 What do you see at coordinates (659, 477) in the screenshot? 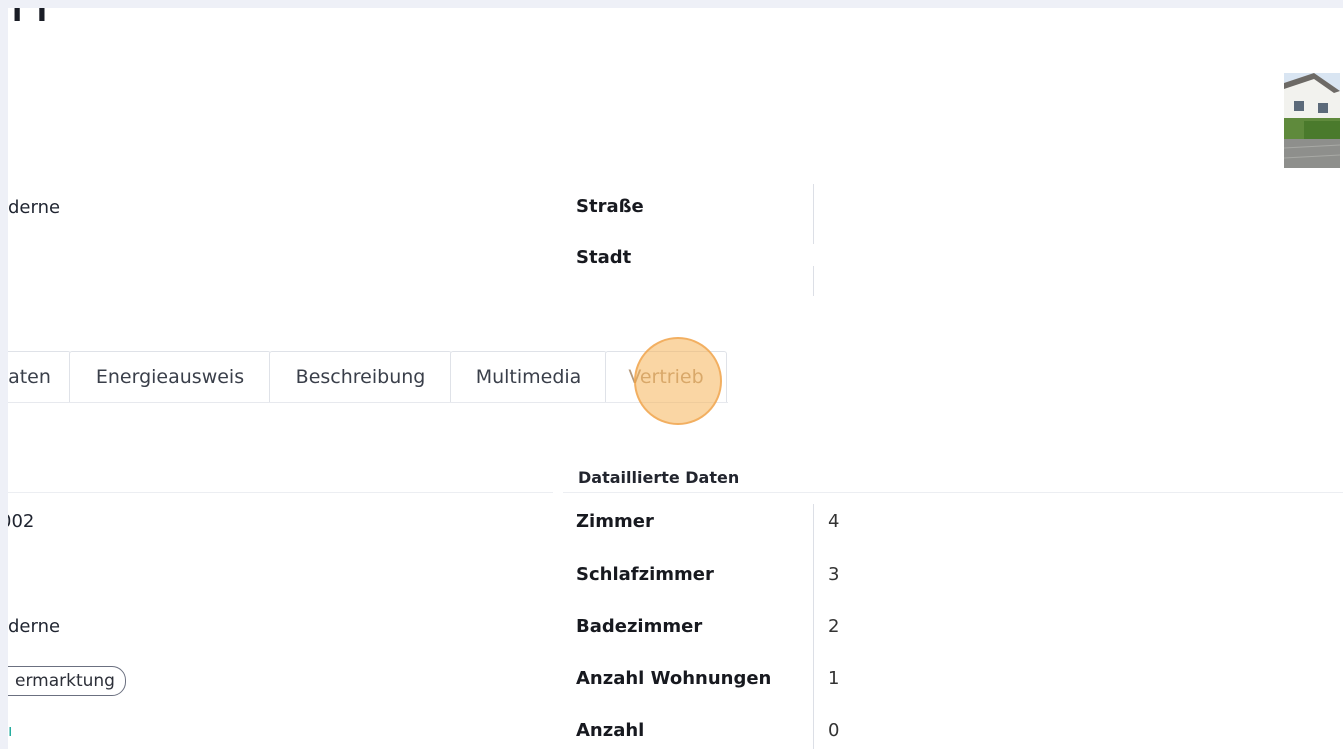
I see `details-heading: Dataillierte Daten` at bounding box center [659, 477].